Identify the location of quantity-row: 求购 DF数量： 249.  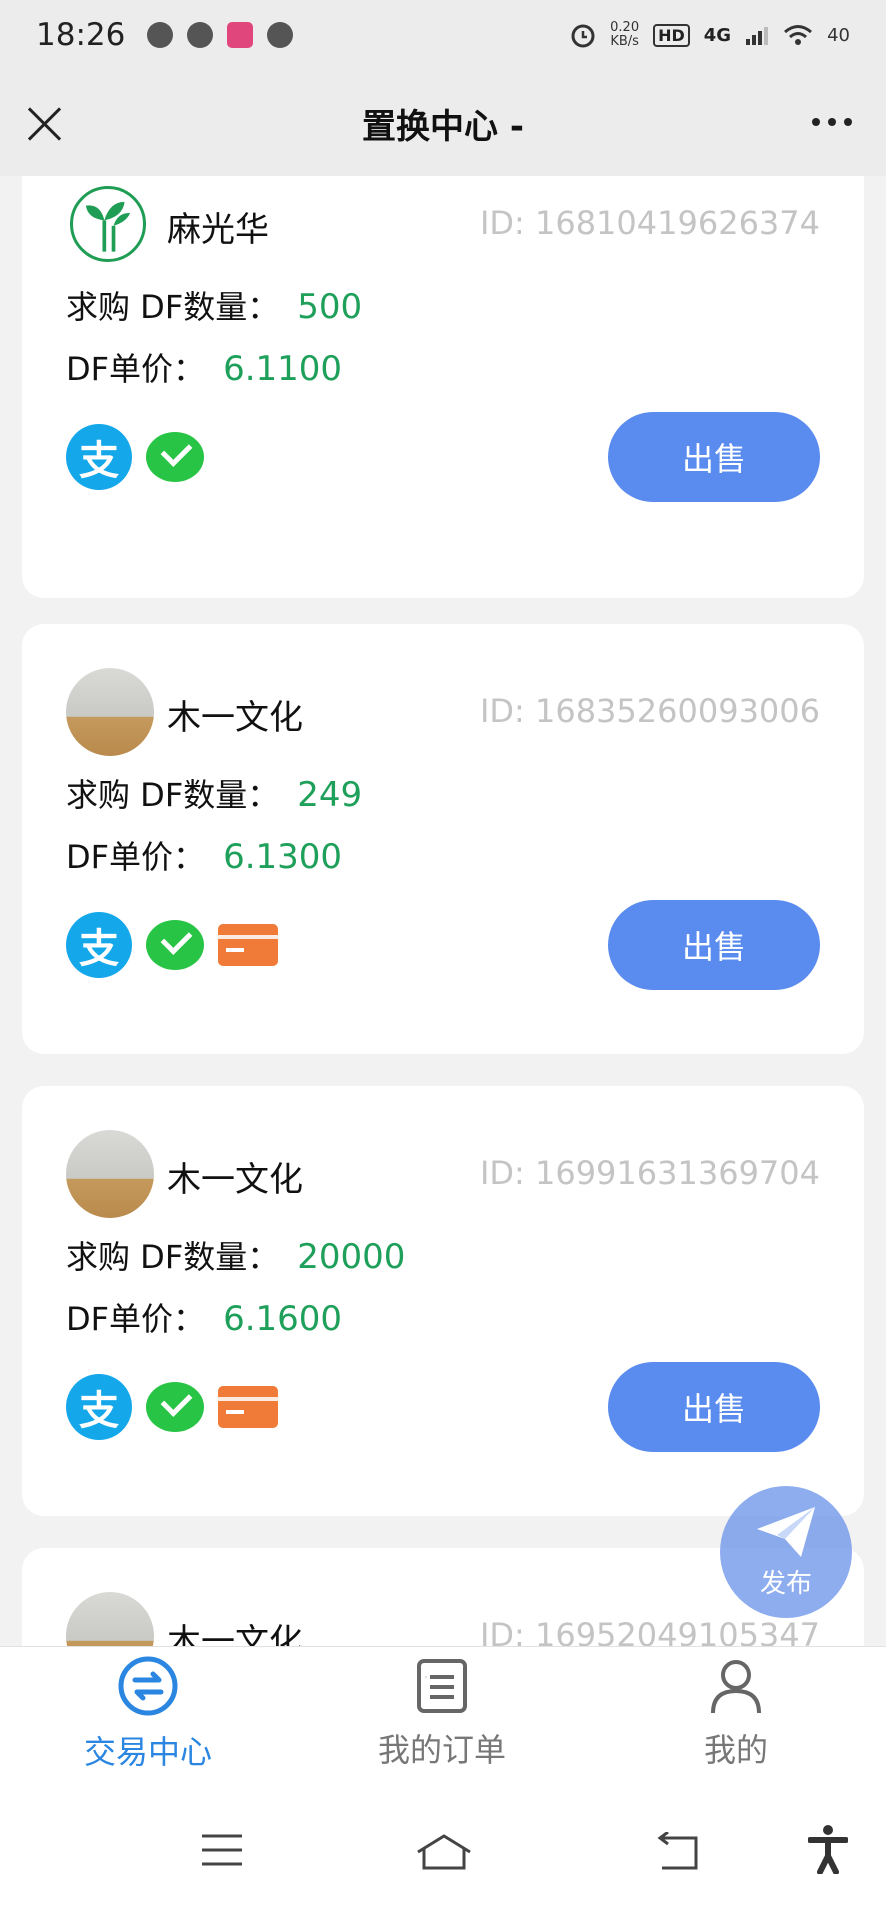
(214, 793).